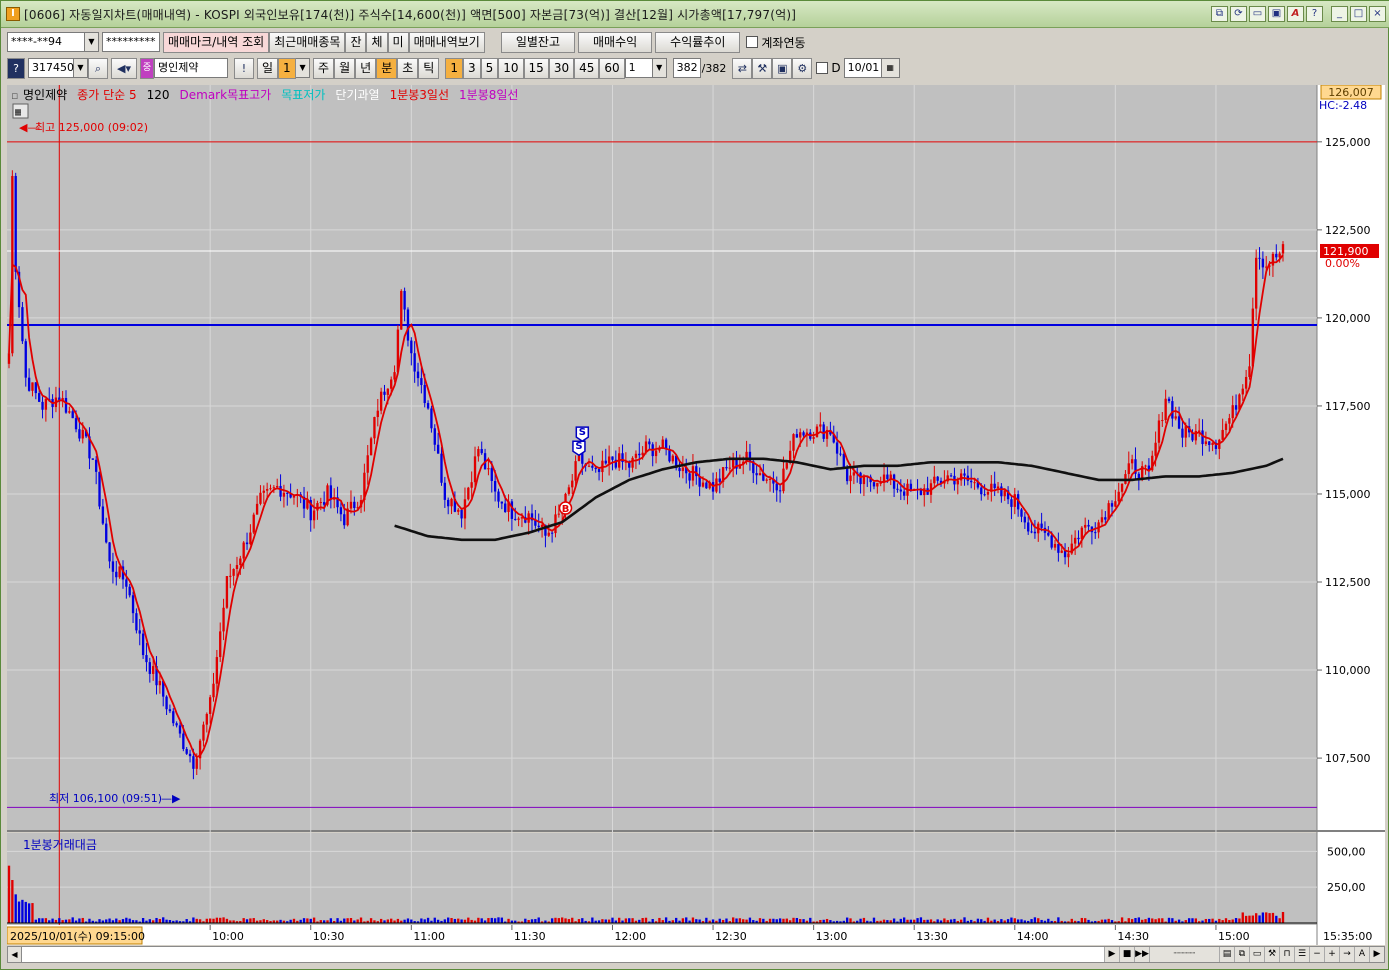  What do you see at coordinates (307, 42) in the screenshot?
I see `recent-trades-tab: 최근매매종목` at bounding box center [307, 42].